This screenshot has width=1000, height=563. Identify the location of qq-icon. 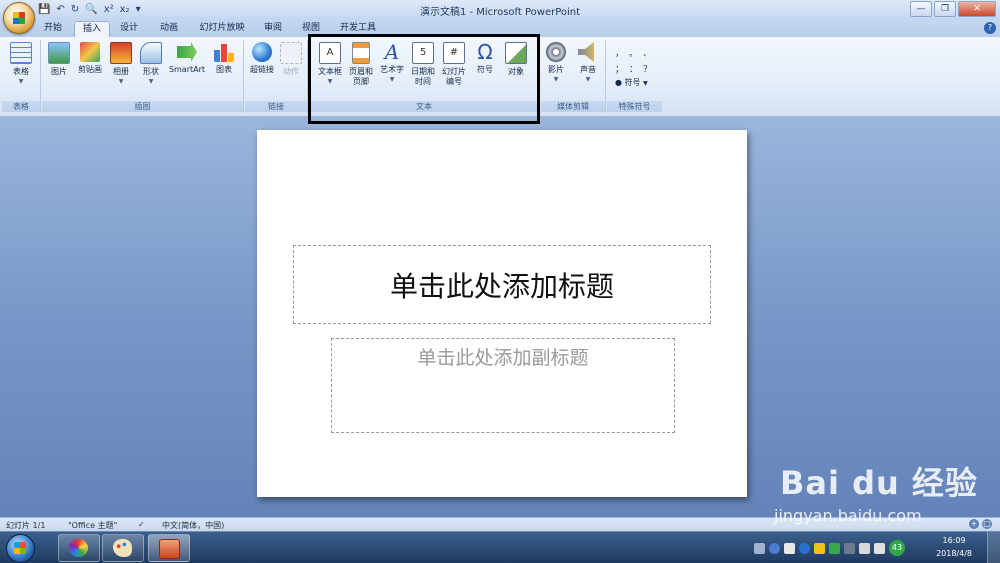
(819, 548).